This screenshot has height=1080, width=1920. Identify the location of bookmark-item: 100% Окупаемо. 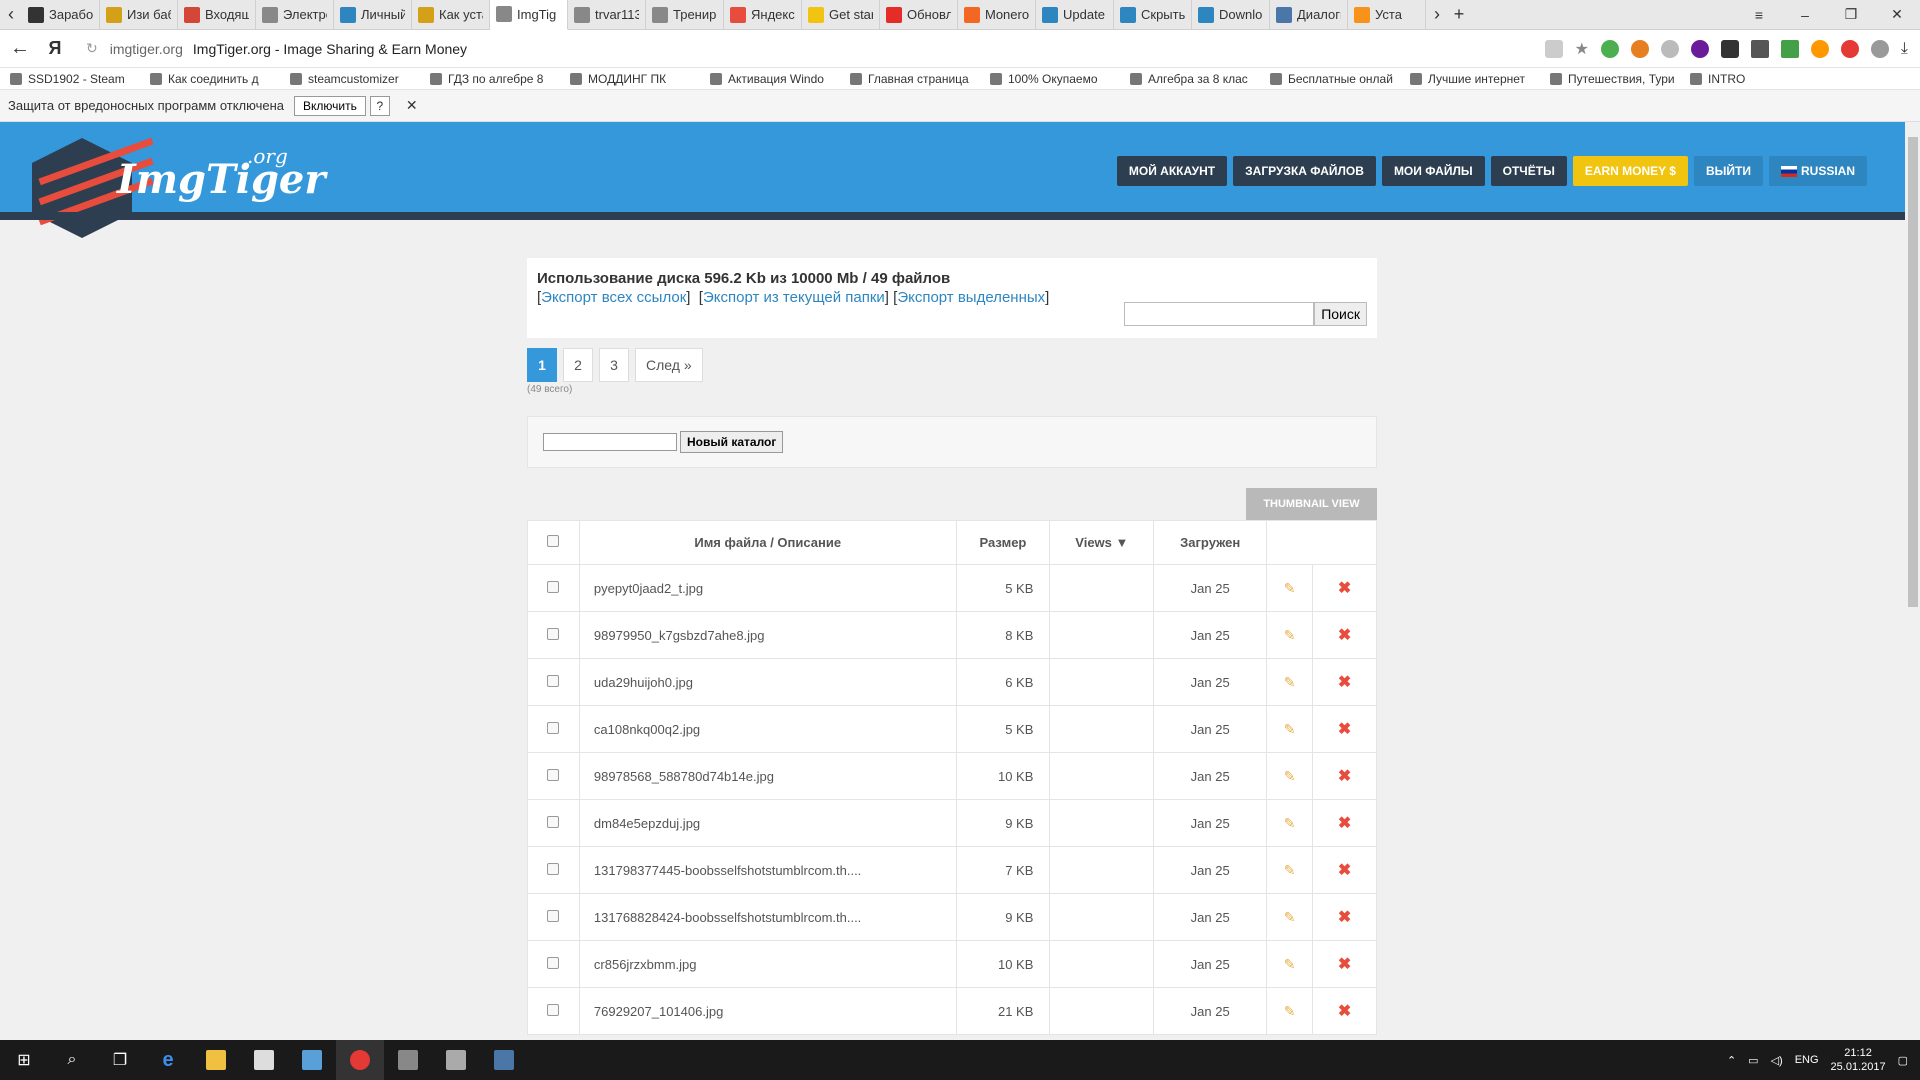
(1050, 79).